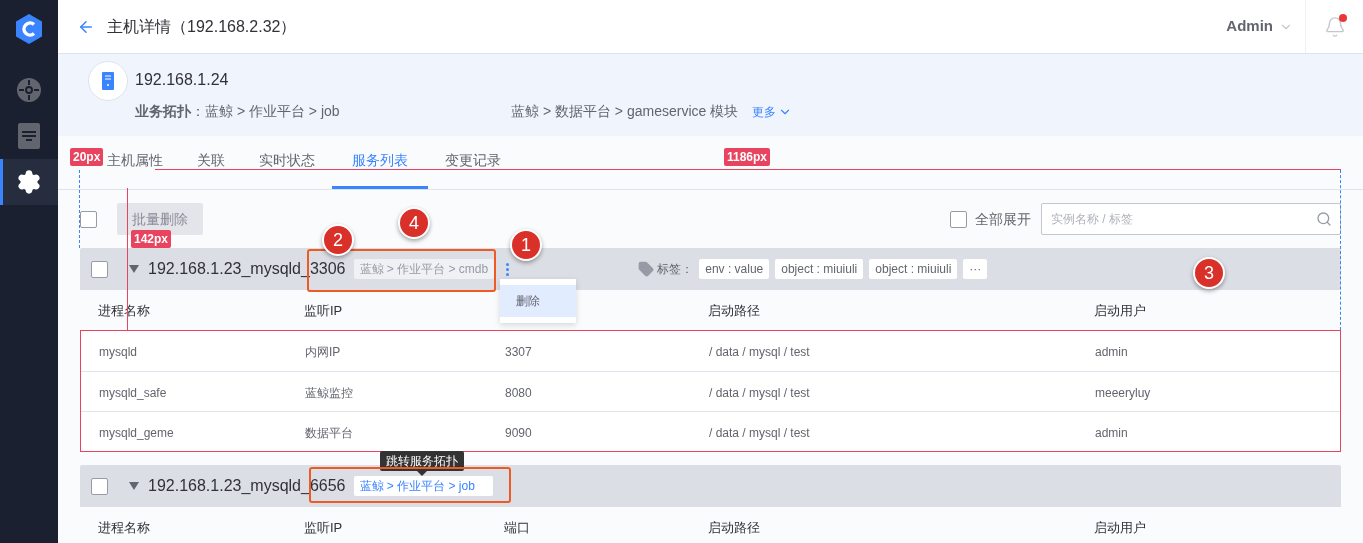 This screenshot has width=1363, height=543. I want to click on more-button: 更多, so click(772, 111).